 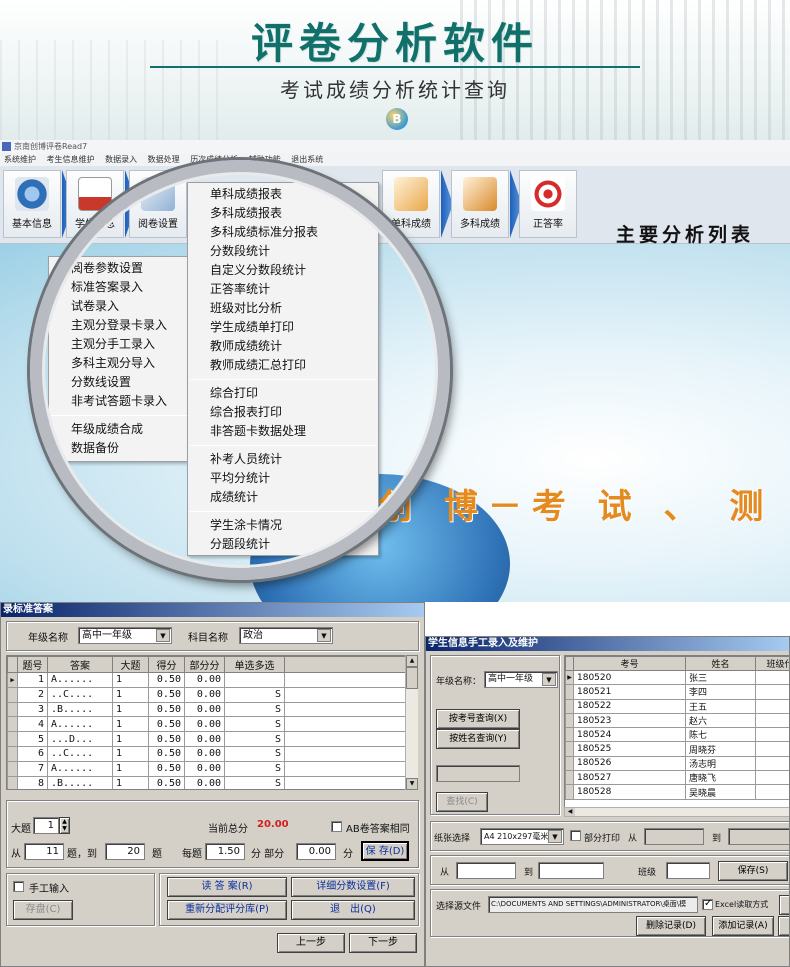 What do you see at coordinates (32, 782) in the screenshot?
I see `table-cell: 8` at bounding box center [32, 782].